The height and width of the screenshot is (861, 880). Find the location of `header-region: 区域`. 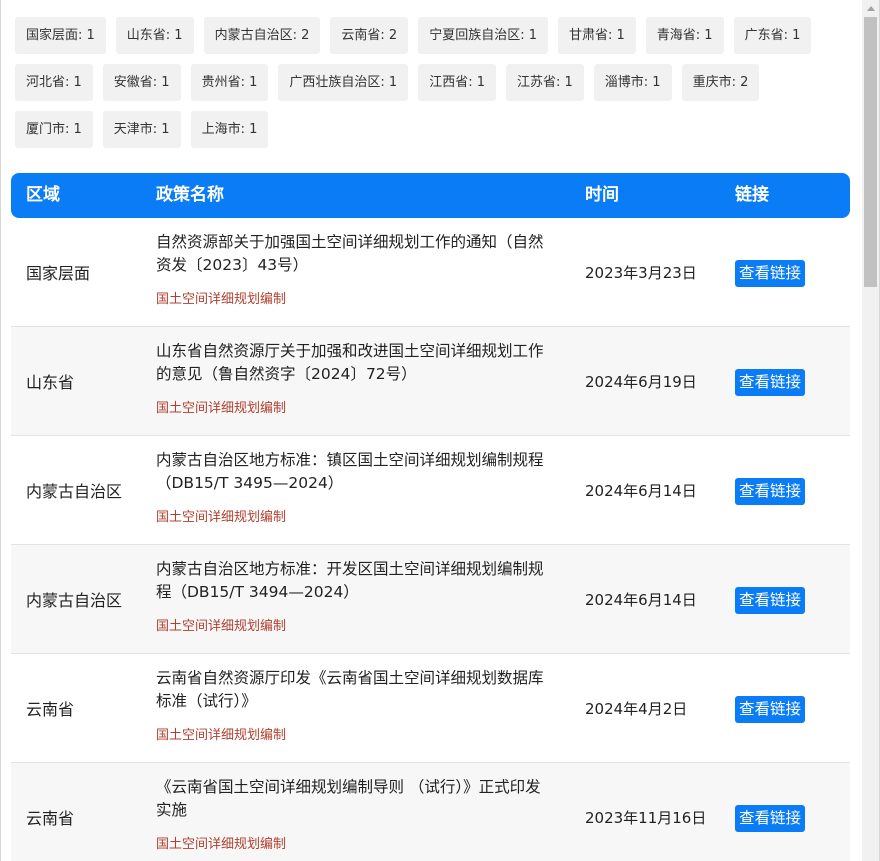

header-region: 区域 is located at coordinates (43, 195).